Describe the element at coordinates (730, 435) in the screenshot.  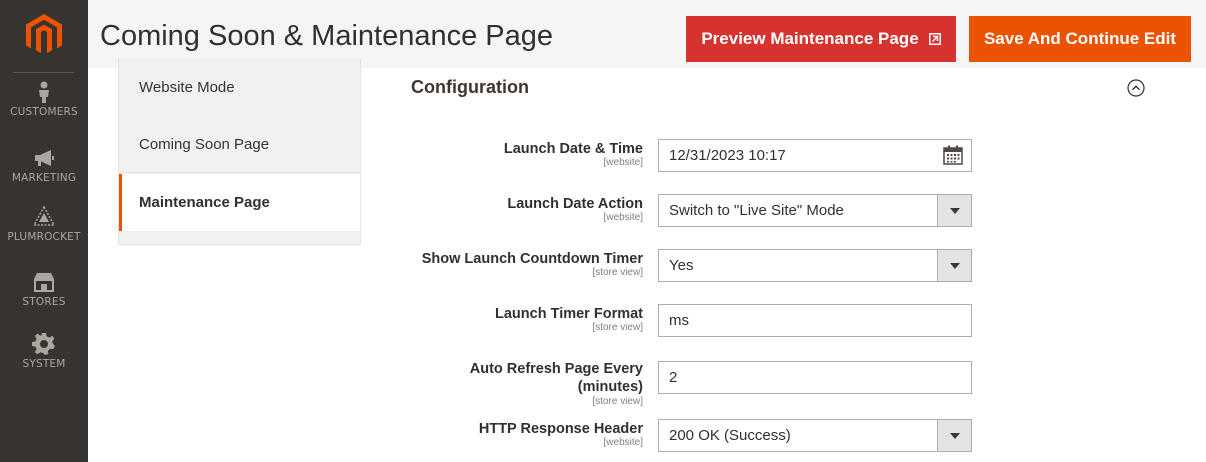
I see `http-response-header-value: 200 OK (Success)` at that location.